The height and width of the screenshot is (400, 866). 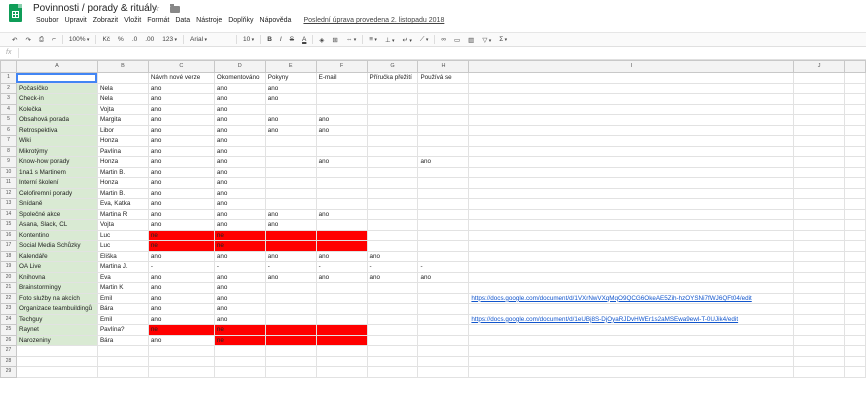 What do you see at coordinates (407, 40) in the screenshot?
I see `text-wrap-icon: ↵` at bounding box center [407, 40].